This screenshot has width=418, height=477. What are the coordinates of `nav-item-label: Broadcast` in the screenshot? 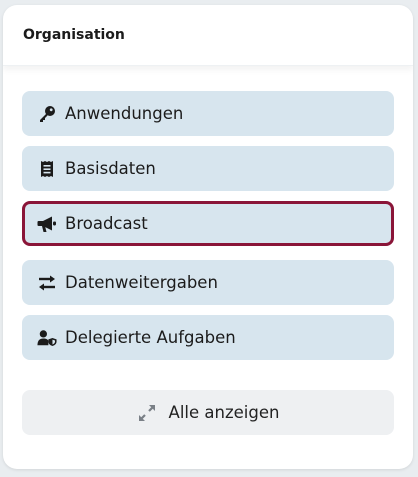 It's located at (106, 223).